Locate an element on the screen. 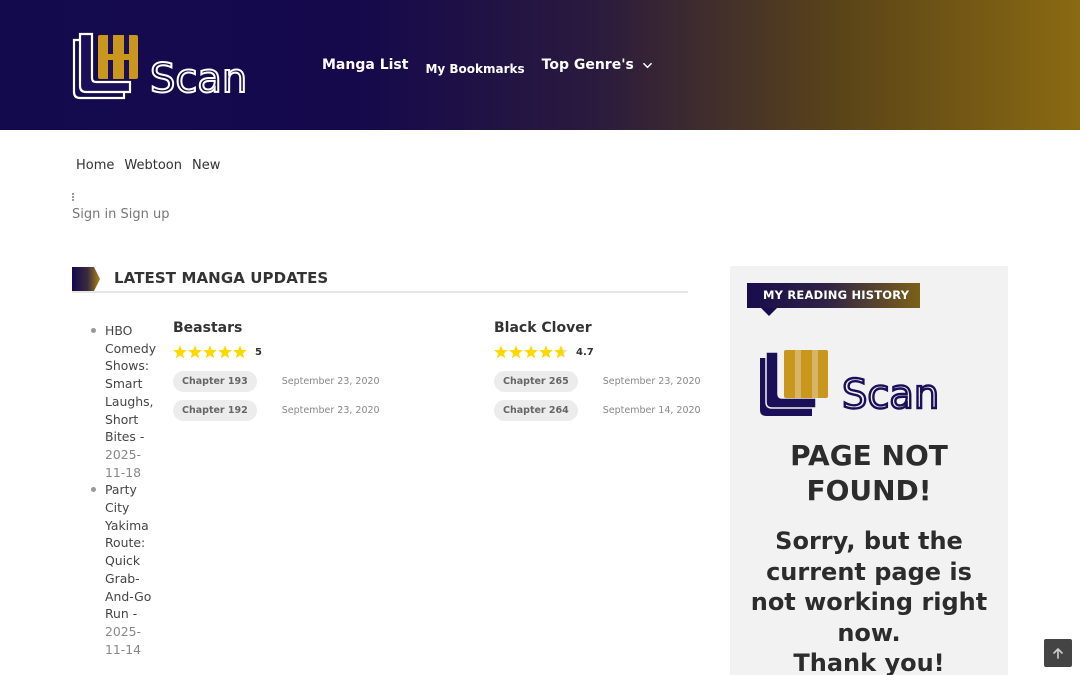  arrow-up-icon is located at coordinates (1058, 653).